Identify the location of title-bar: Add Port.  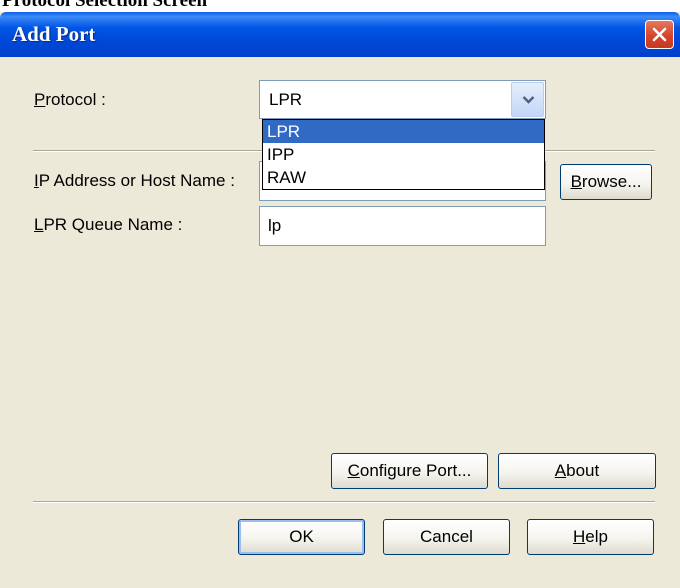
(340, 34).